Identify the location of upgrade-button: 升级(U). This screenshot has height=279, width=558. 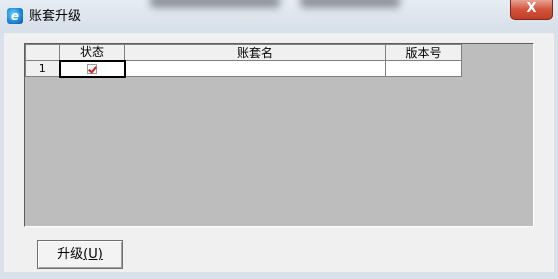
(80, 254).